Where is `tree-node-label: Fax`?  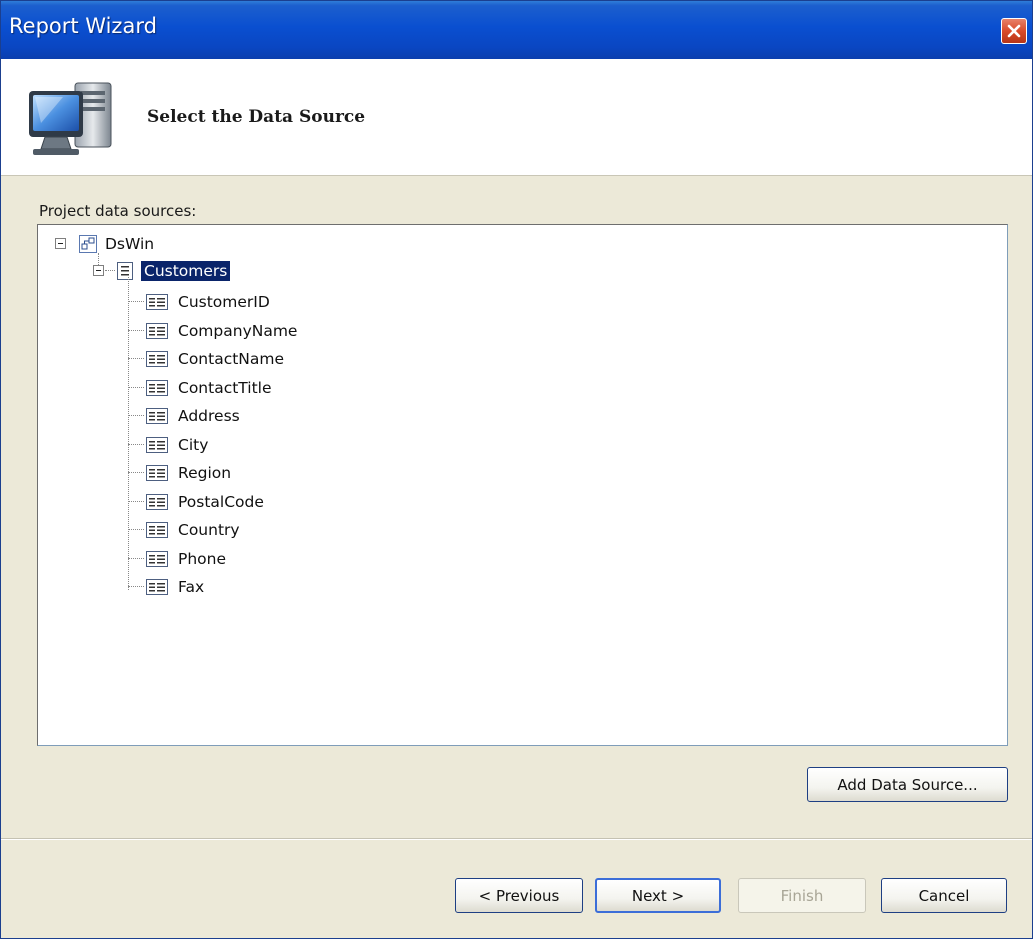 tree-node-label: Fax is located at coordinates (191, 587).